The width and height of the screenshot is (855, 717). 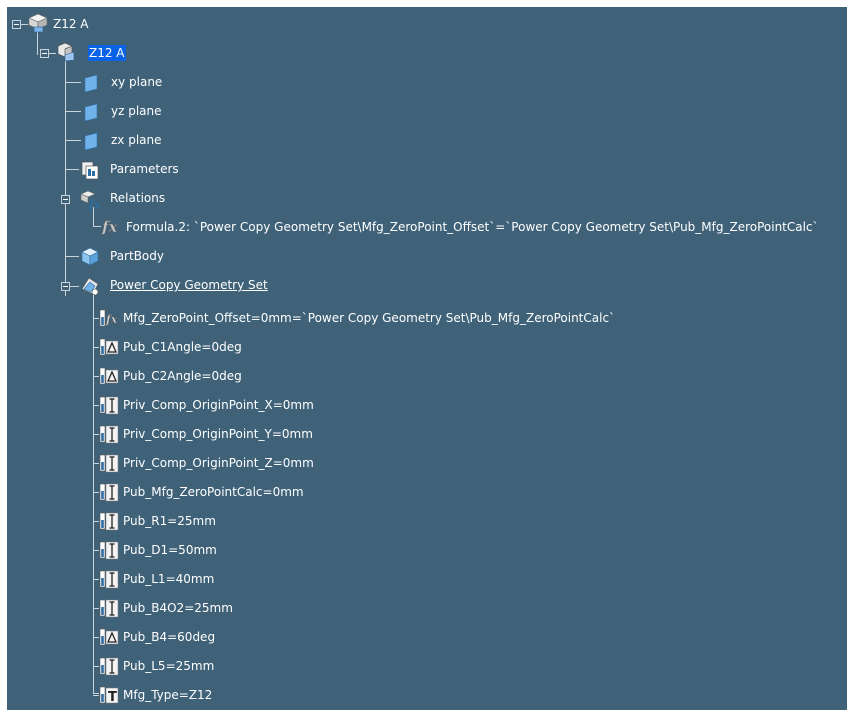 What do you see at coordinates (16, 24) in the screenshot?
I see `root-collapse-toggle` at bounding box center [16, 24].